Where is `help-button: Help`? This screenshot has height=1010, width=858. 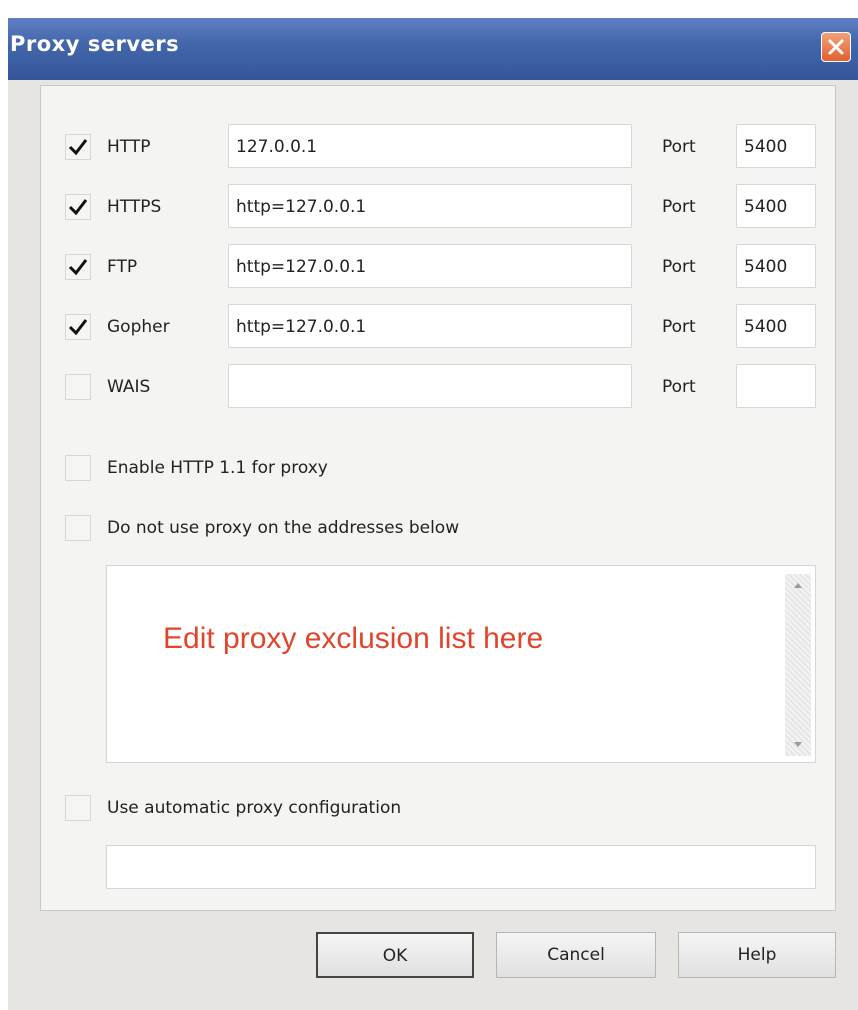
help-button: Help is located at coordinates (757, 955).